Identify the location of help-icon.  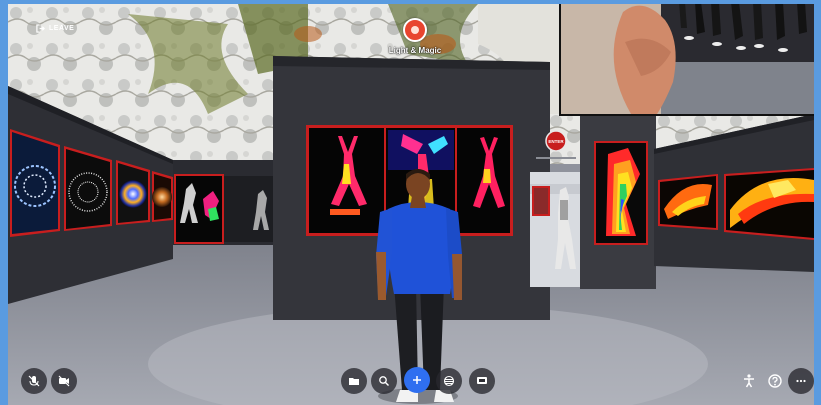
(775, 381).